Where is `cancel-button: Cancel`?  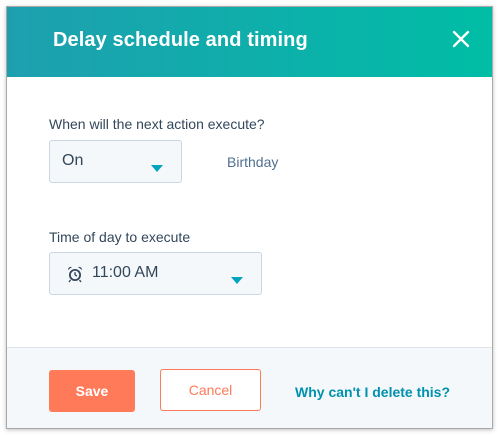 cancel-button: Cancel is located at coordinates (210, 390).